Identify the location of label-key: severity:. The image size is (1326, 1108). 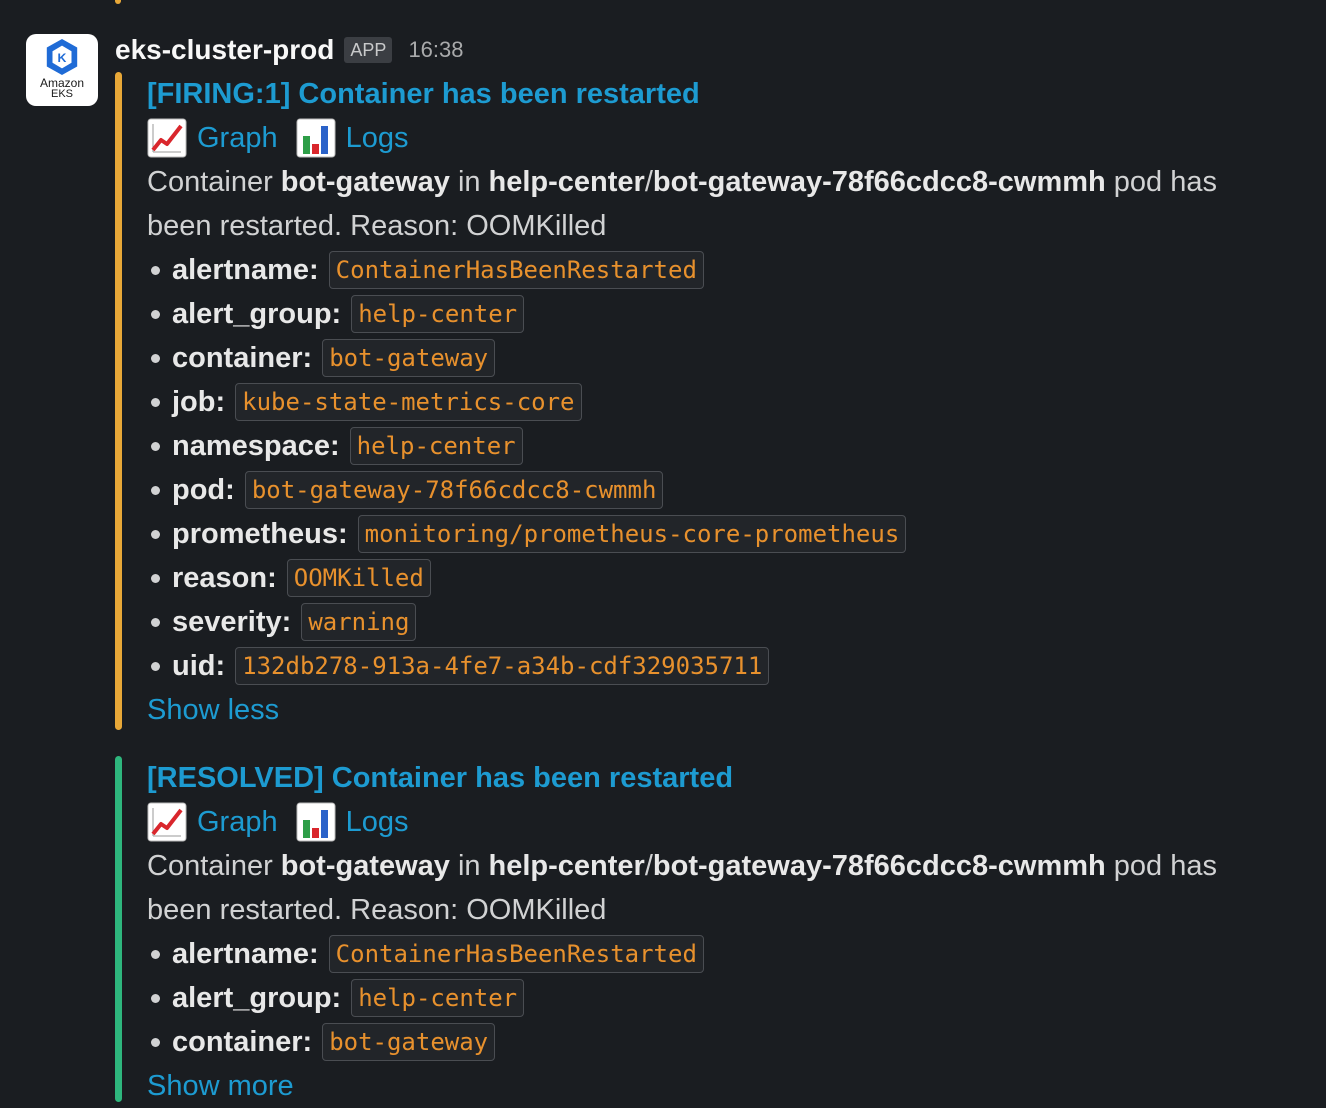
(232, 621).